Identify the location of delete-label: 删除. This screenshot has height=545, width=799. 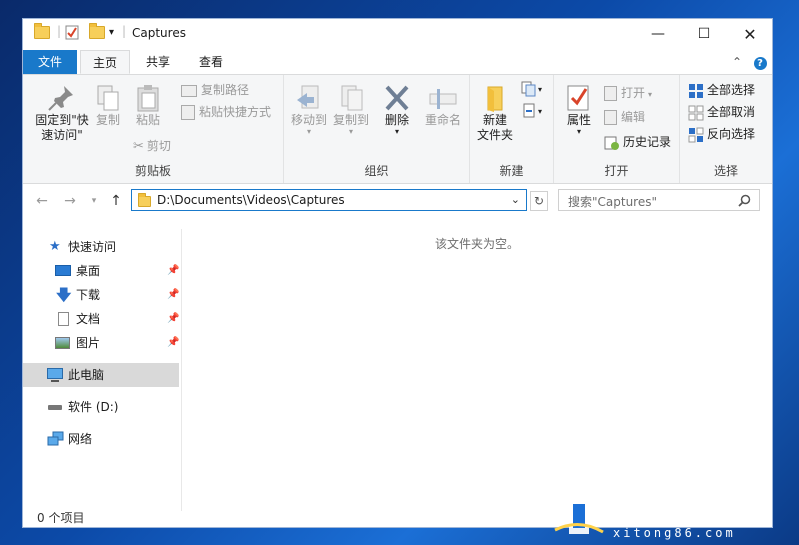
(396, 120).